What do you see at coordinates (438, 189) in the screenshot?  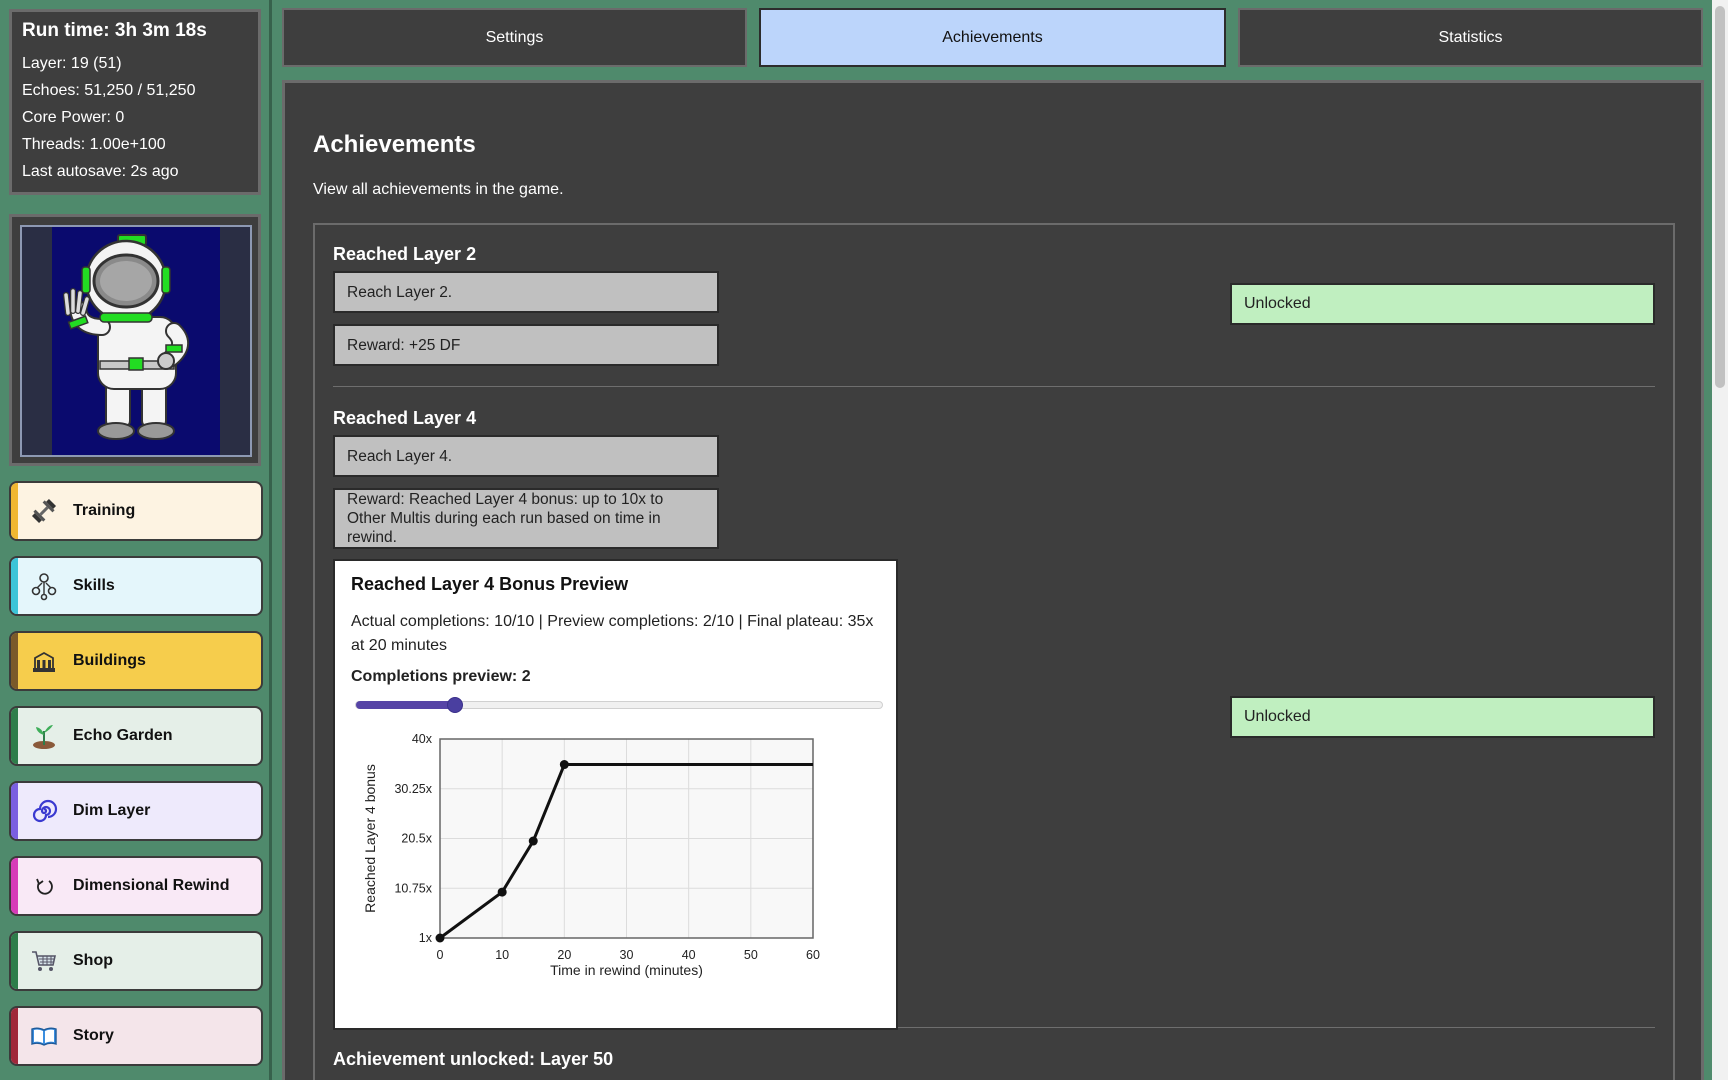 I see `page-description: View all achievements in the game.` at bounding box center [438, 189].